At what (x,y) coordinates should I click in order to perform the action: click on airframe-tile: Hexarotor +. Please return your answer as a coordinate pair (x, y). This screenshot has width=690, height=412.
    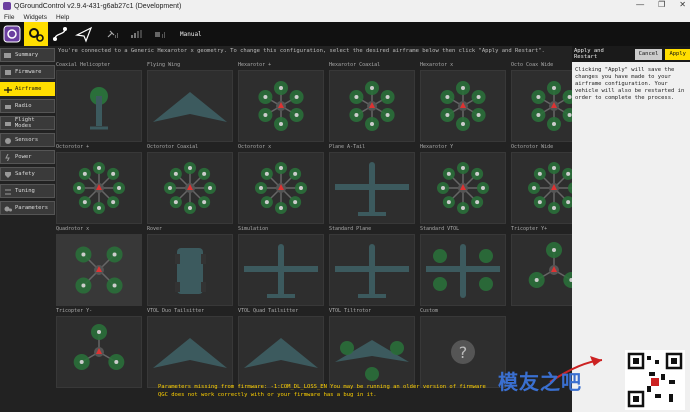
    Looking at the image, I should click on (282, 103).